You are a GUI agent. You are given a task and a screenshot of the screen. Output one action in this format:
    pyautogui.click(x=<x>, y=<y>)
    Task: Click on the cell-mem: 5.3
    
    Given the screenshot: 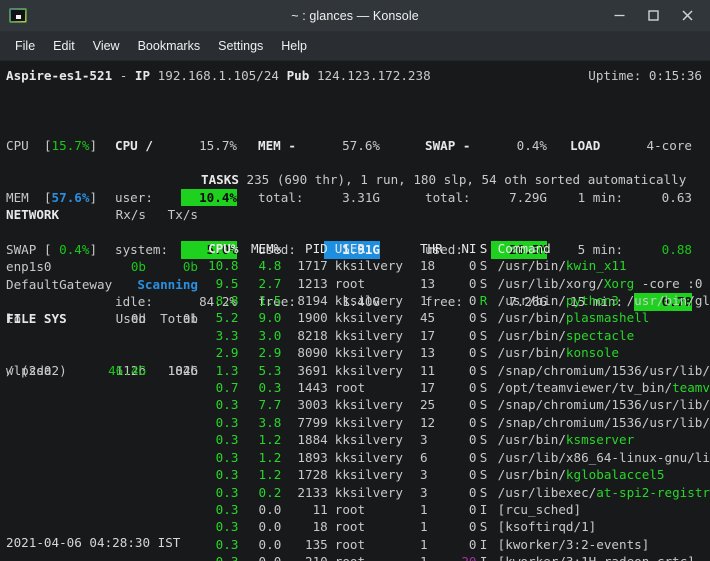 What is the action you would take?
    pyautogui.click(x=270, y=370)
    